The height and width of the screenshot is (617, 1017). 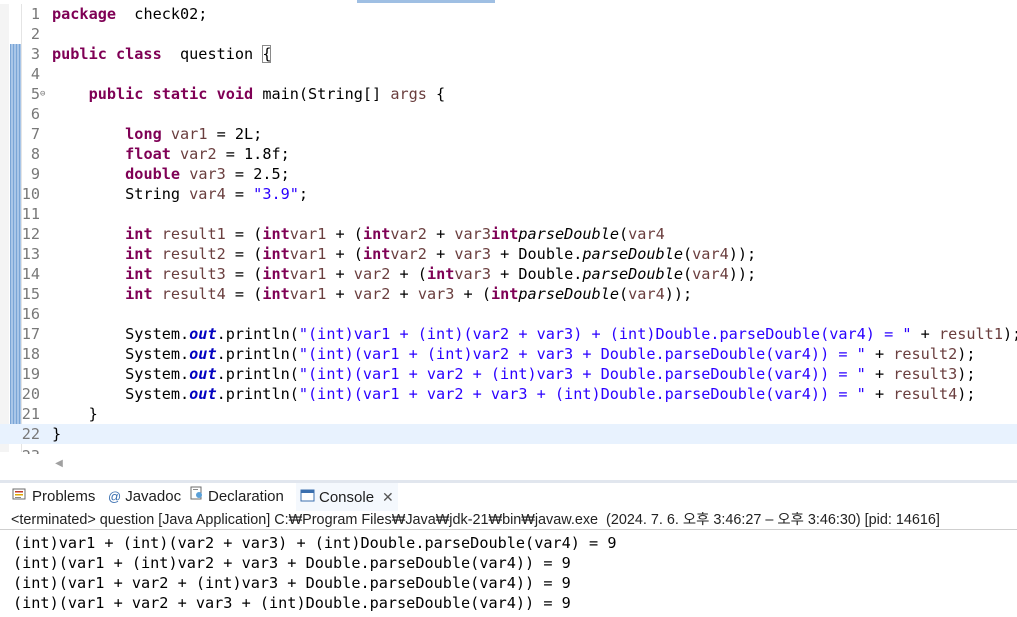 What do you see at coordinates (307, 498) in the screenshot?
I see `console-icon` at bounding box center [307, 498].